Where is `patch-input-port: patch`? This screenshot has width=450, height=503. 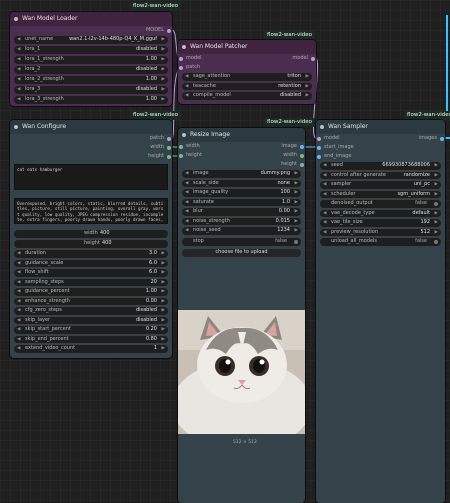
patch-input-port: patch is located at coordinates (189, 67).